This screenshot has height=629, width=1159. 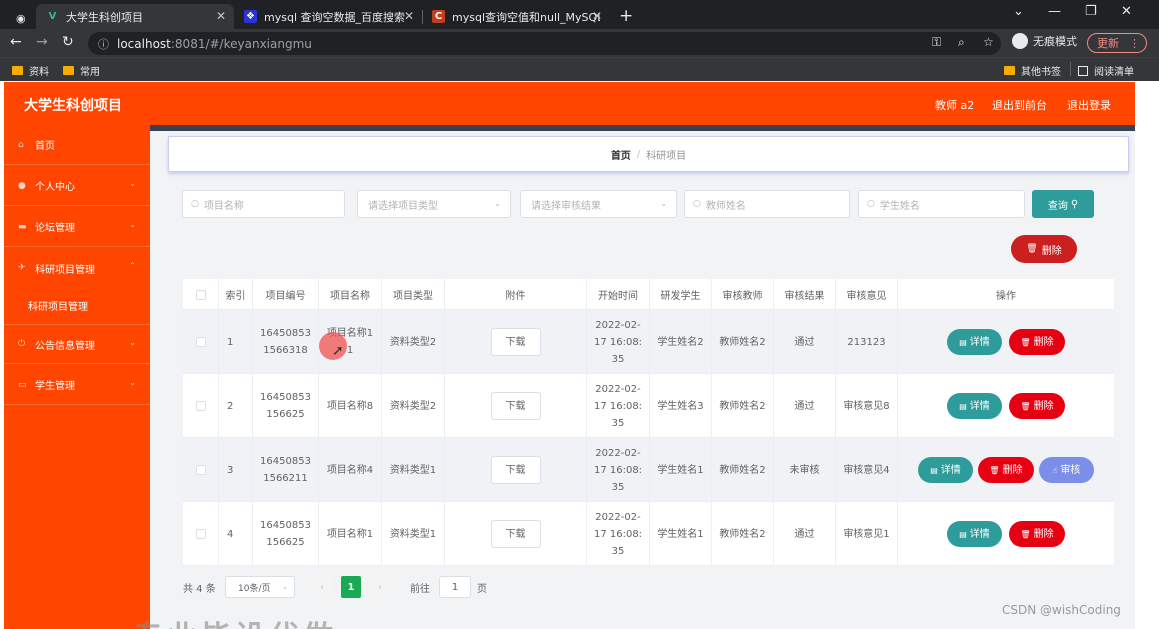 I want to click on bookmark-folder: 资料, so click(x=30, y=70).